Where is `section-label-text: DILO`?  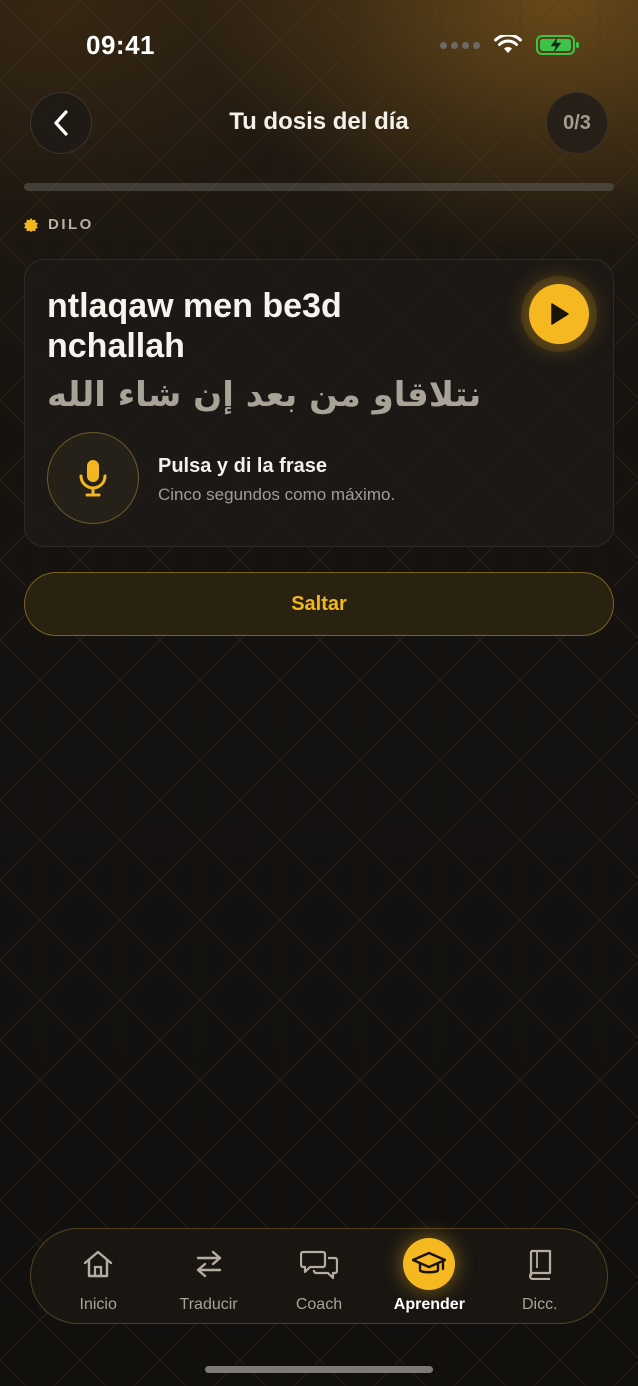 section-label-text: DILO is located at coordinates (71, 224).